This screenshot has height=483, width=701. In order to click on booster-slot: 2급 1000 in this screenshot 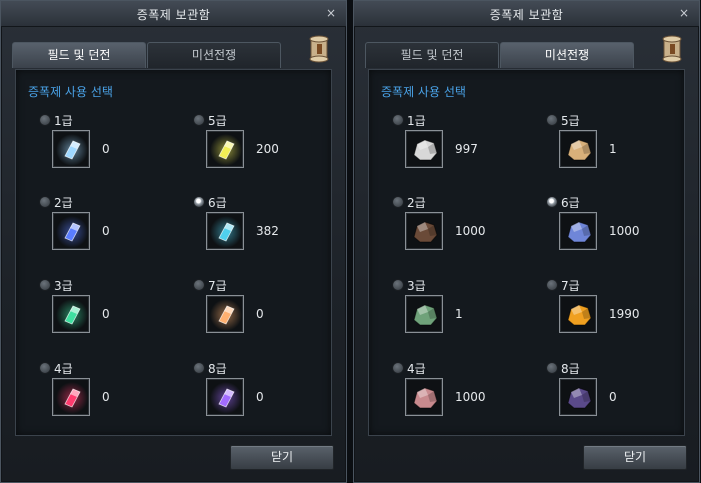, I will do `click(462, 227)`.